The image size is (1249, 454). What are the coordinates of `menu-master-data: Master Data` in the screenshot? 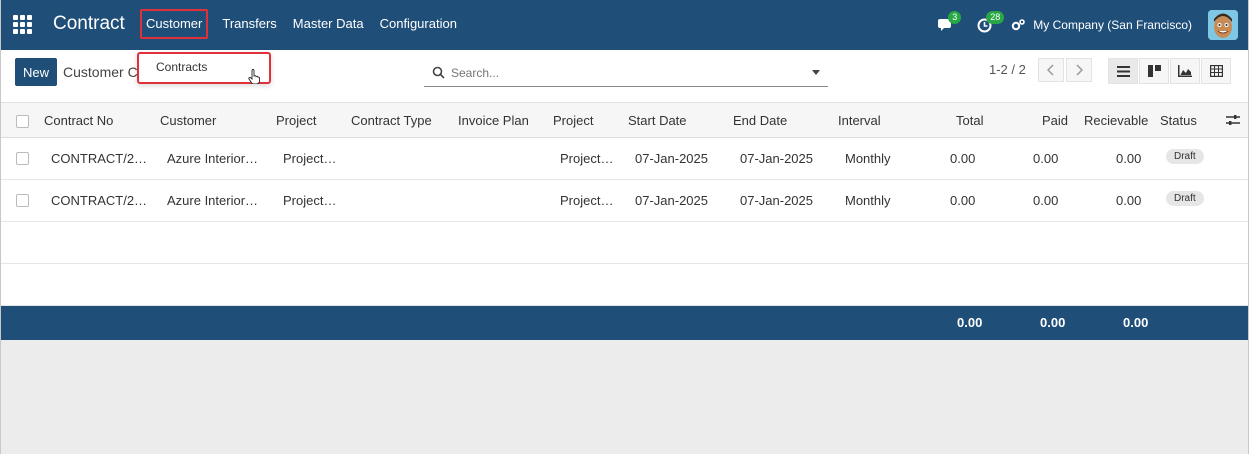 It's located at (328, 24).